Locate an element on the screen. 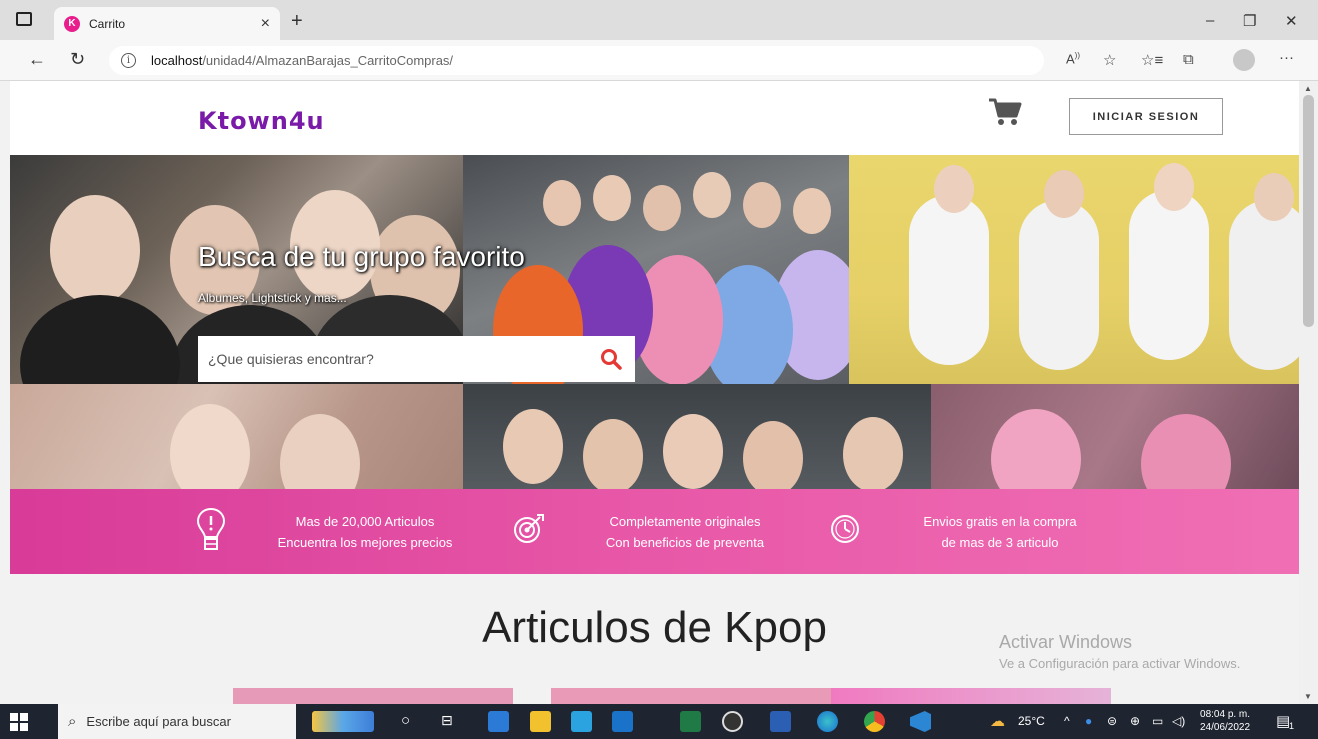  site-favicon-icon: K is located at coordinates (72, 23).